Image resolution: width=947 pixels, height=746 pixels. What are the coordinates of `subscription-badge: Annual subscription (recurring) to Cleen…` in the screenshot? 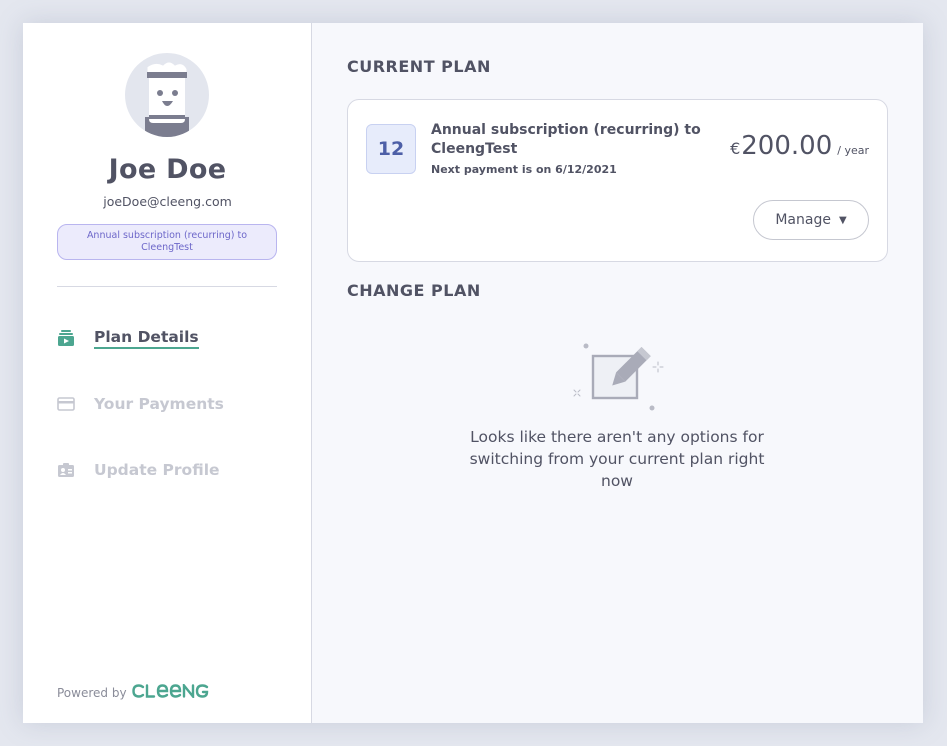 It's located at (167, 242).